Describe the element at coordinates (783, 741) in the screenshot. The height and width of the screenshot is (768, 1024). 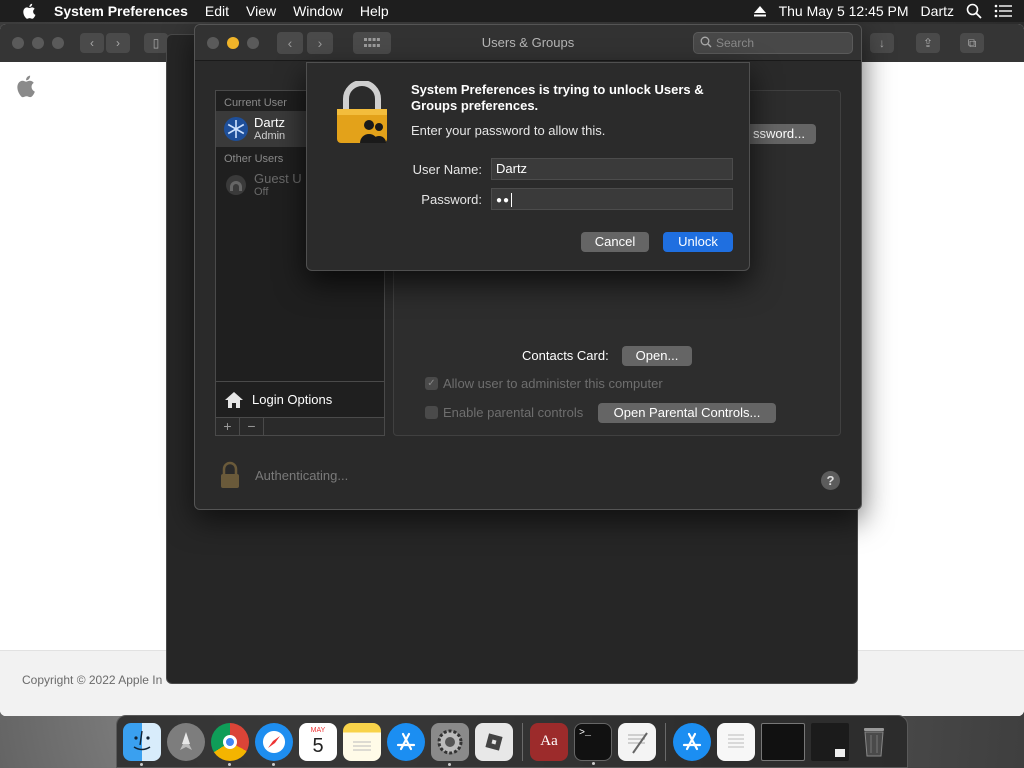
I see `minimized-window-icon` at that location.